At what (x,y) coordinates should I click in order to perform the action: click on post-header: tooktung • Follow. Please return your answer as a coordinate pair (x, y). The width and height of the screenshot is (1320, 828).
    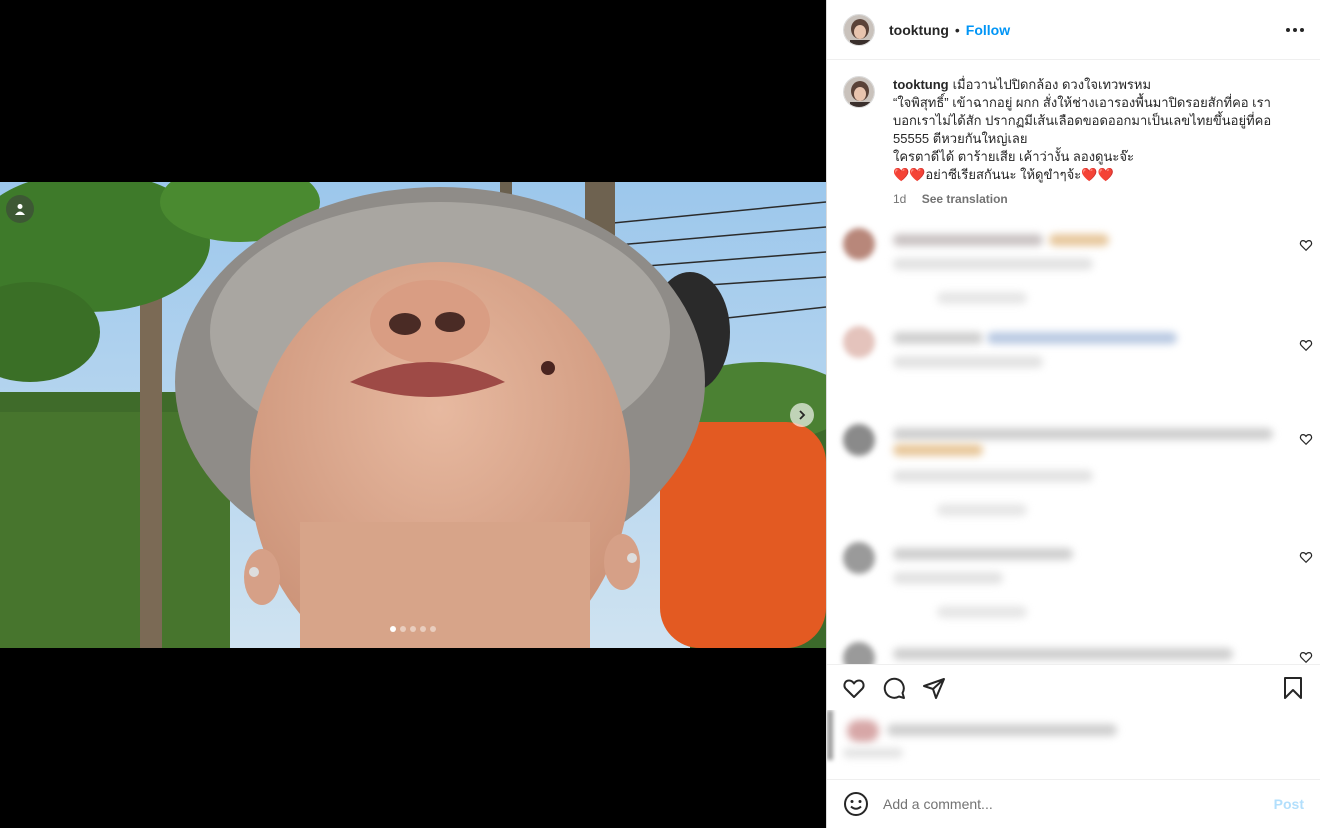
    Looking at the image, I should click on (1073, 30).